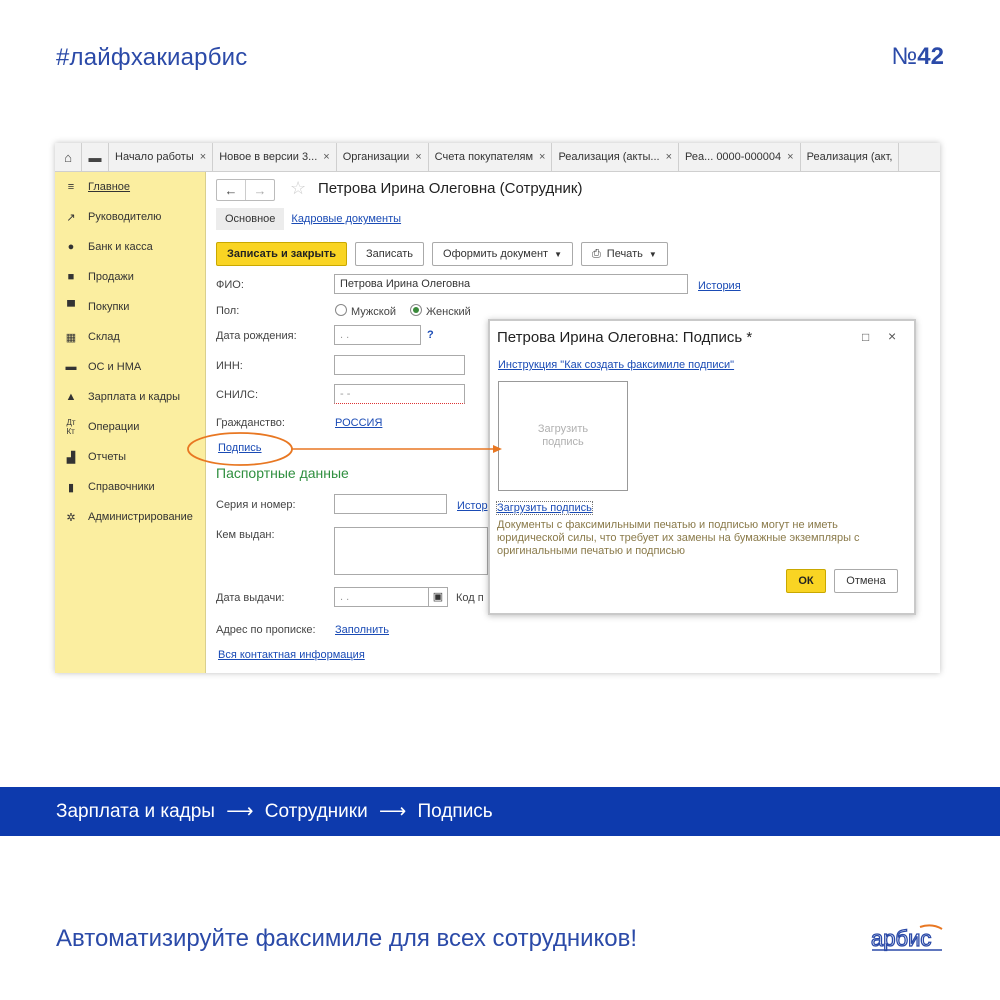  What do you see at coordinates (282, 473) in the screenshot?
I see `passport-section-header: Паспортные данные` at bounding box center [282, 473].